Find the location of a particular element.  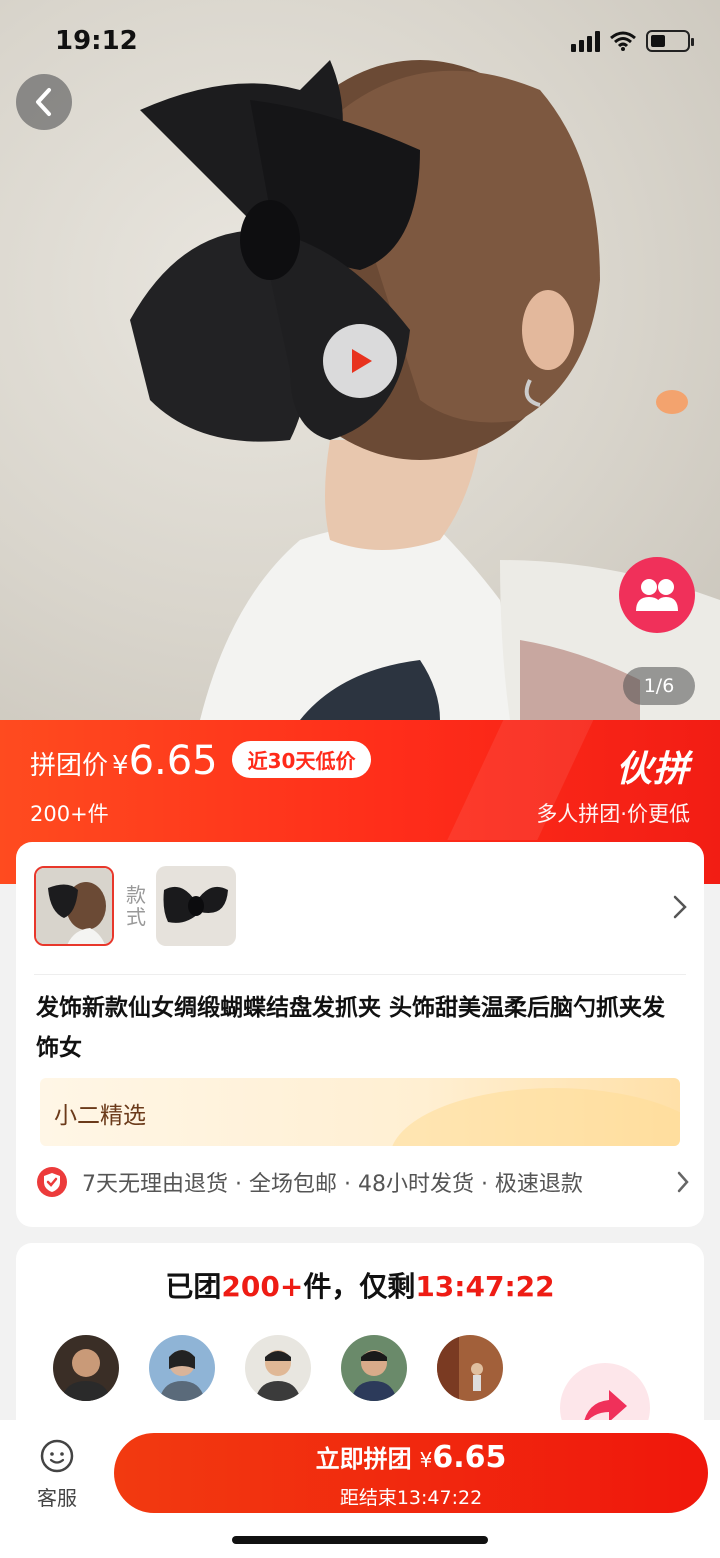

status-time: 19:12 is located at coordinates (96, 41).